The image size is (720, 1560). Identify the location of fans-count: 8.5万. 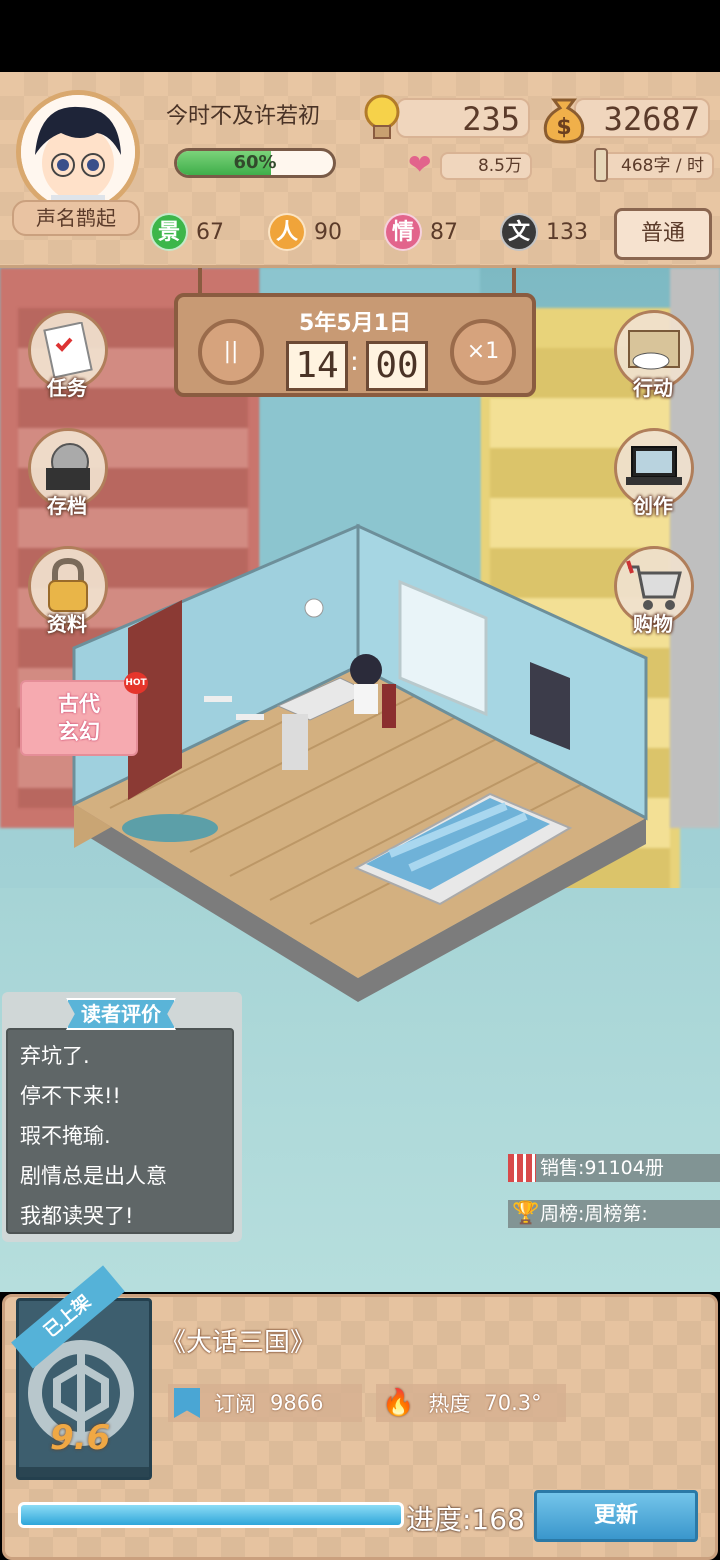
(486, 166).